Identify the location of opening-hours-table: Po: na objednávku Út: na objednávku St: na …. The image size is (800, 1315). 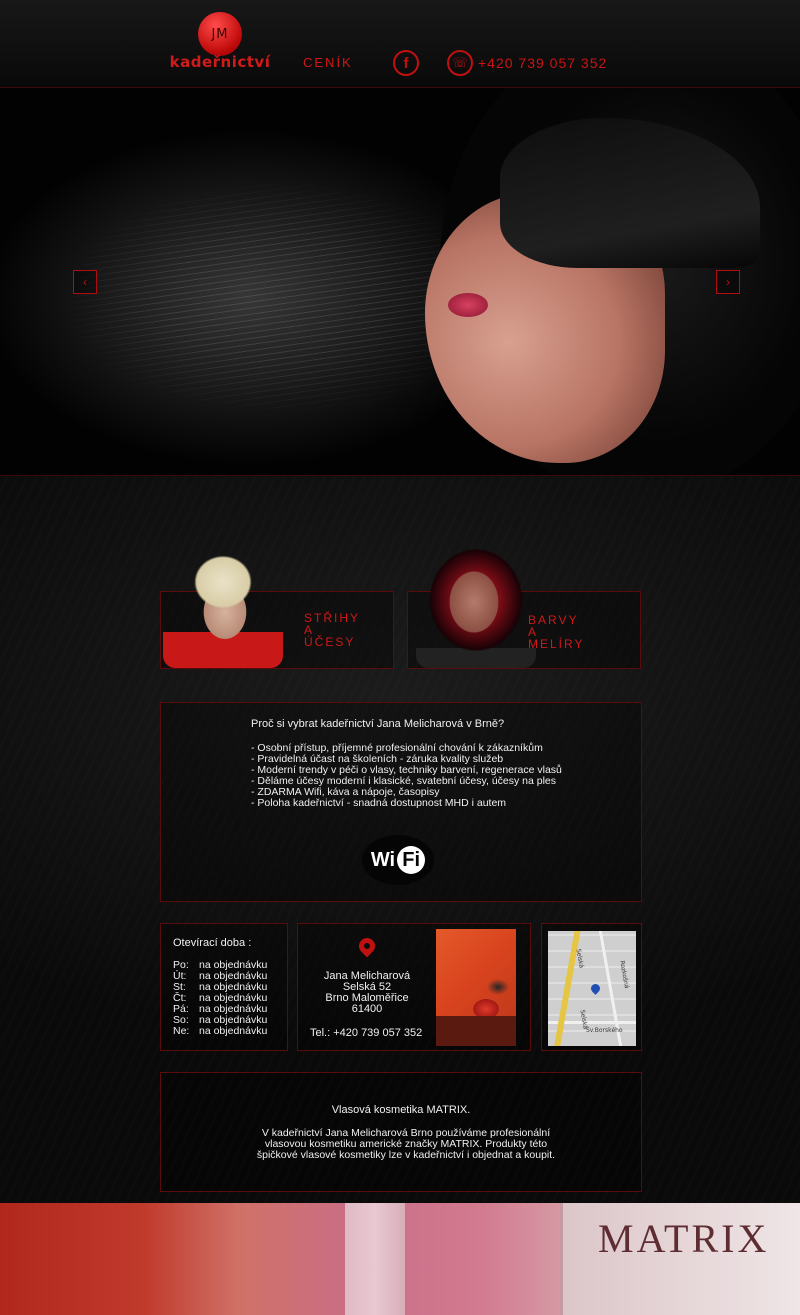
(220, 998).